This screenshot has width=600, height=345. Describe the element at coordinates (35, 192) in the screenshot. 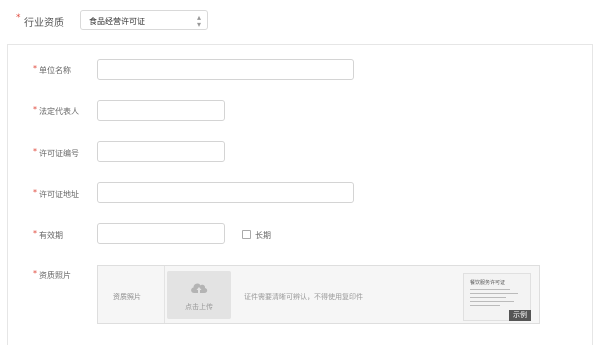

I see `license-address-required-mark: *` at that location.